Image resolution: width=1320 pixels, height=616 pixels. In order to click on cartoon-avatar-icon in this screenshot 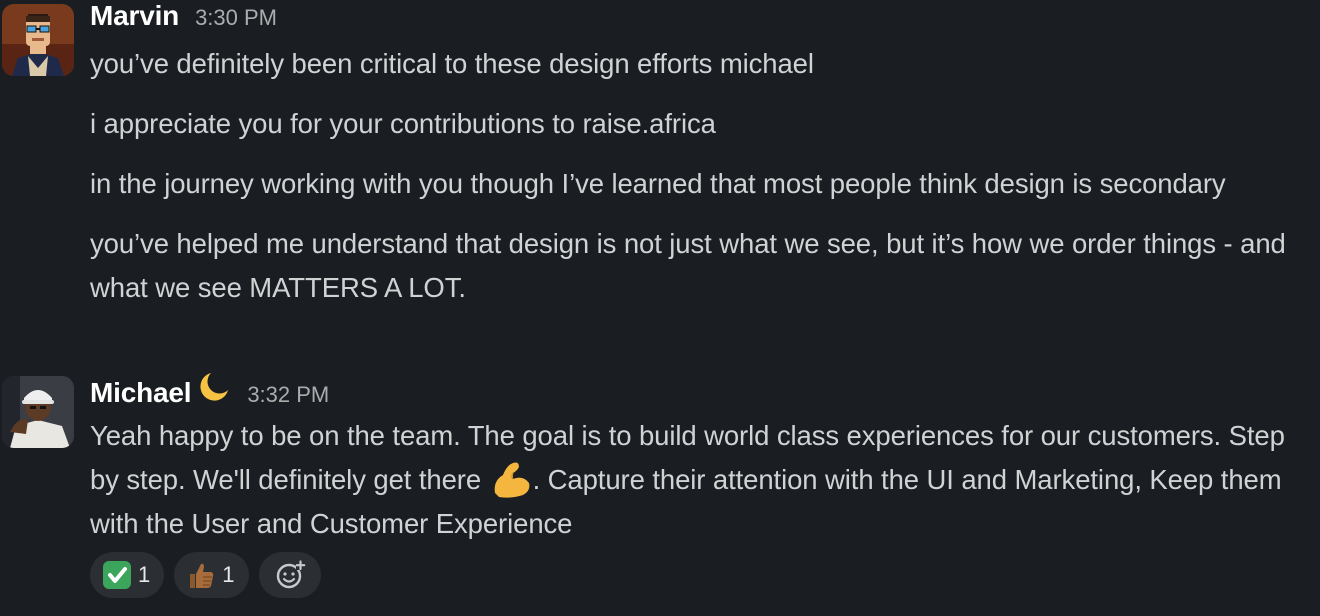, I will do `click(38, 40)`.